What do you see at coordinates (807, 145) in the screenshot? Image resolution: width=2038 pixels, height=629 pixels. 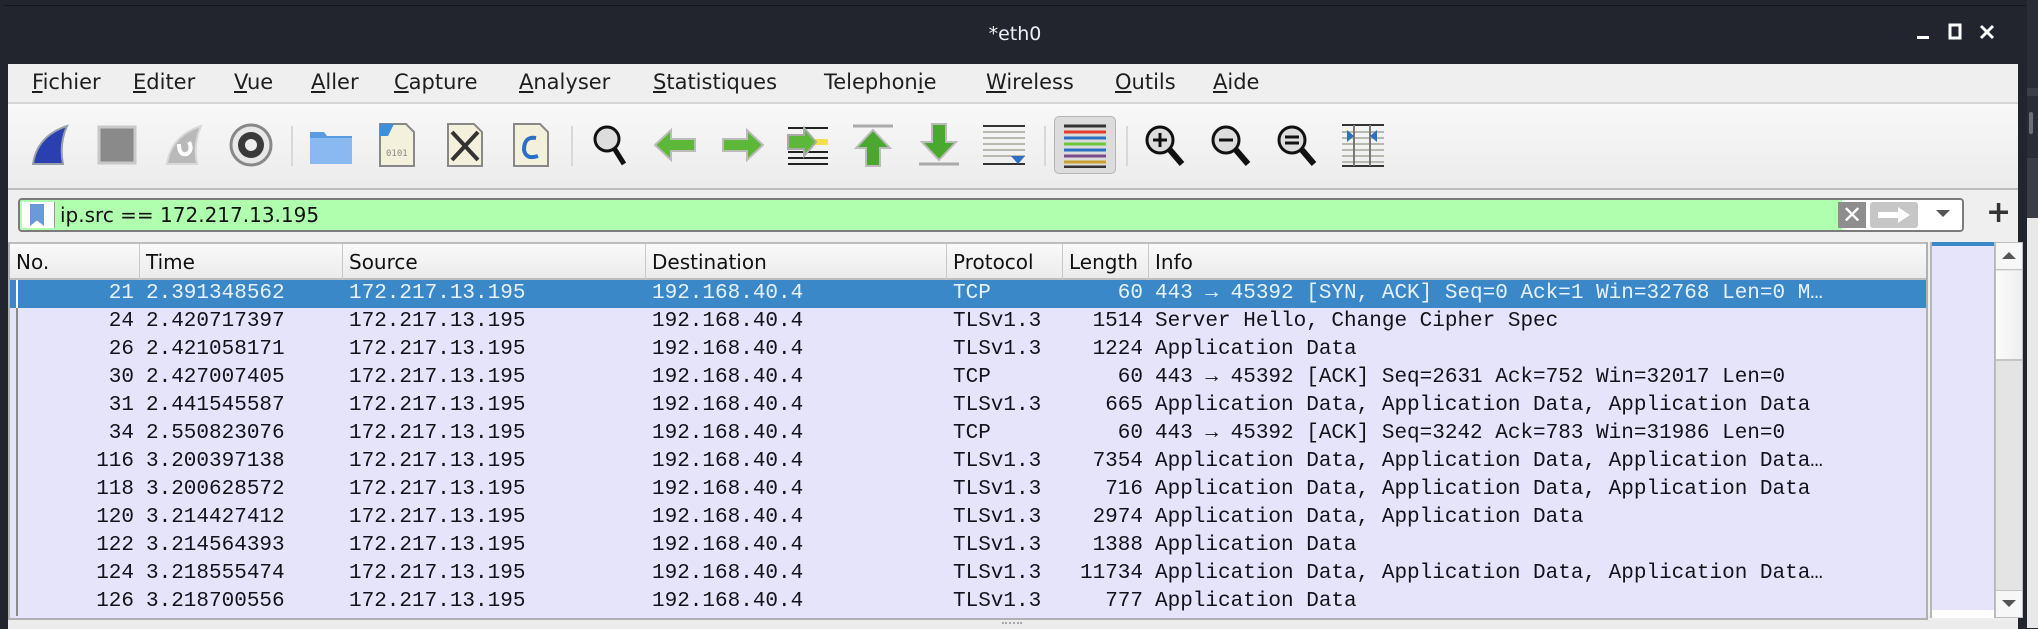 I see `go-to-packet-button` at bounding box center [807, 145].